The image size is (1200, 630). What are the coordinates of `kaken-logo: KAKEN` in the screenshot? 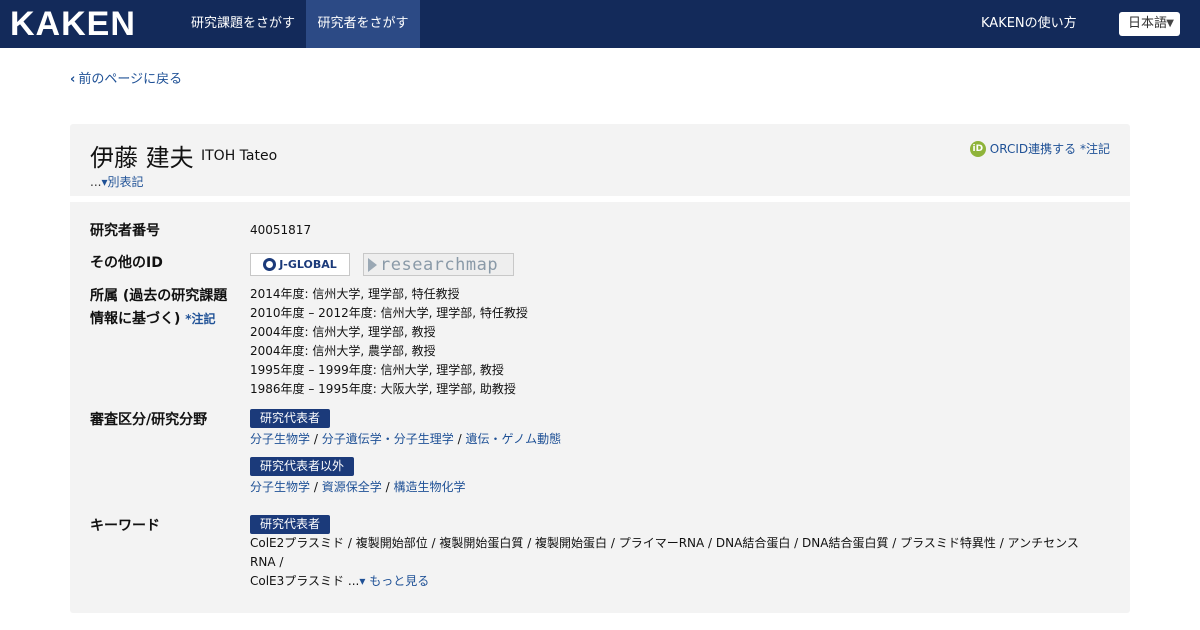 It's located at (73, 24).